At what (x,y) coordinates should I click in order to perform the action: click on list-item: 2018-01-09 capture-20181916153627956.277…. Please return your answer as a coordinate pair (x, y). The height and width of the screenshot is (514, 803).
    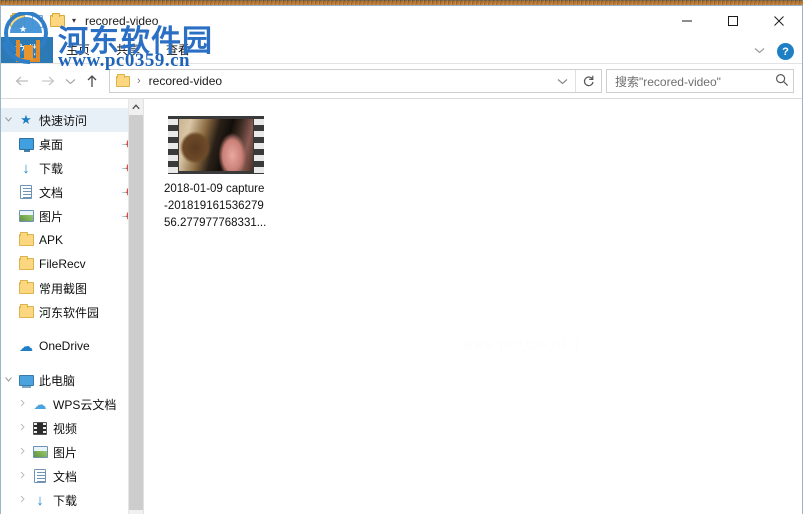
    Looking at the image, I should click on (216, 173).